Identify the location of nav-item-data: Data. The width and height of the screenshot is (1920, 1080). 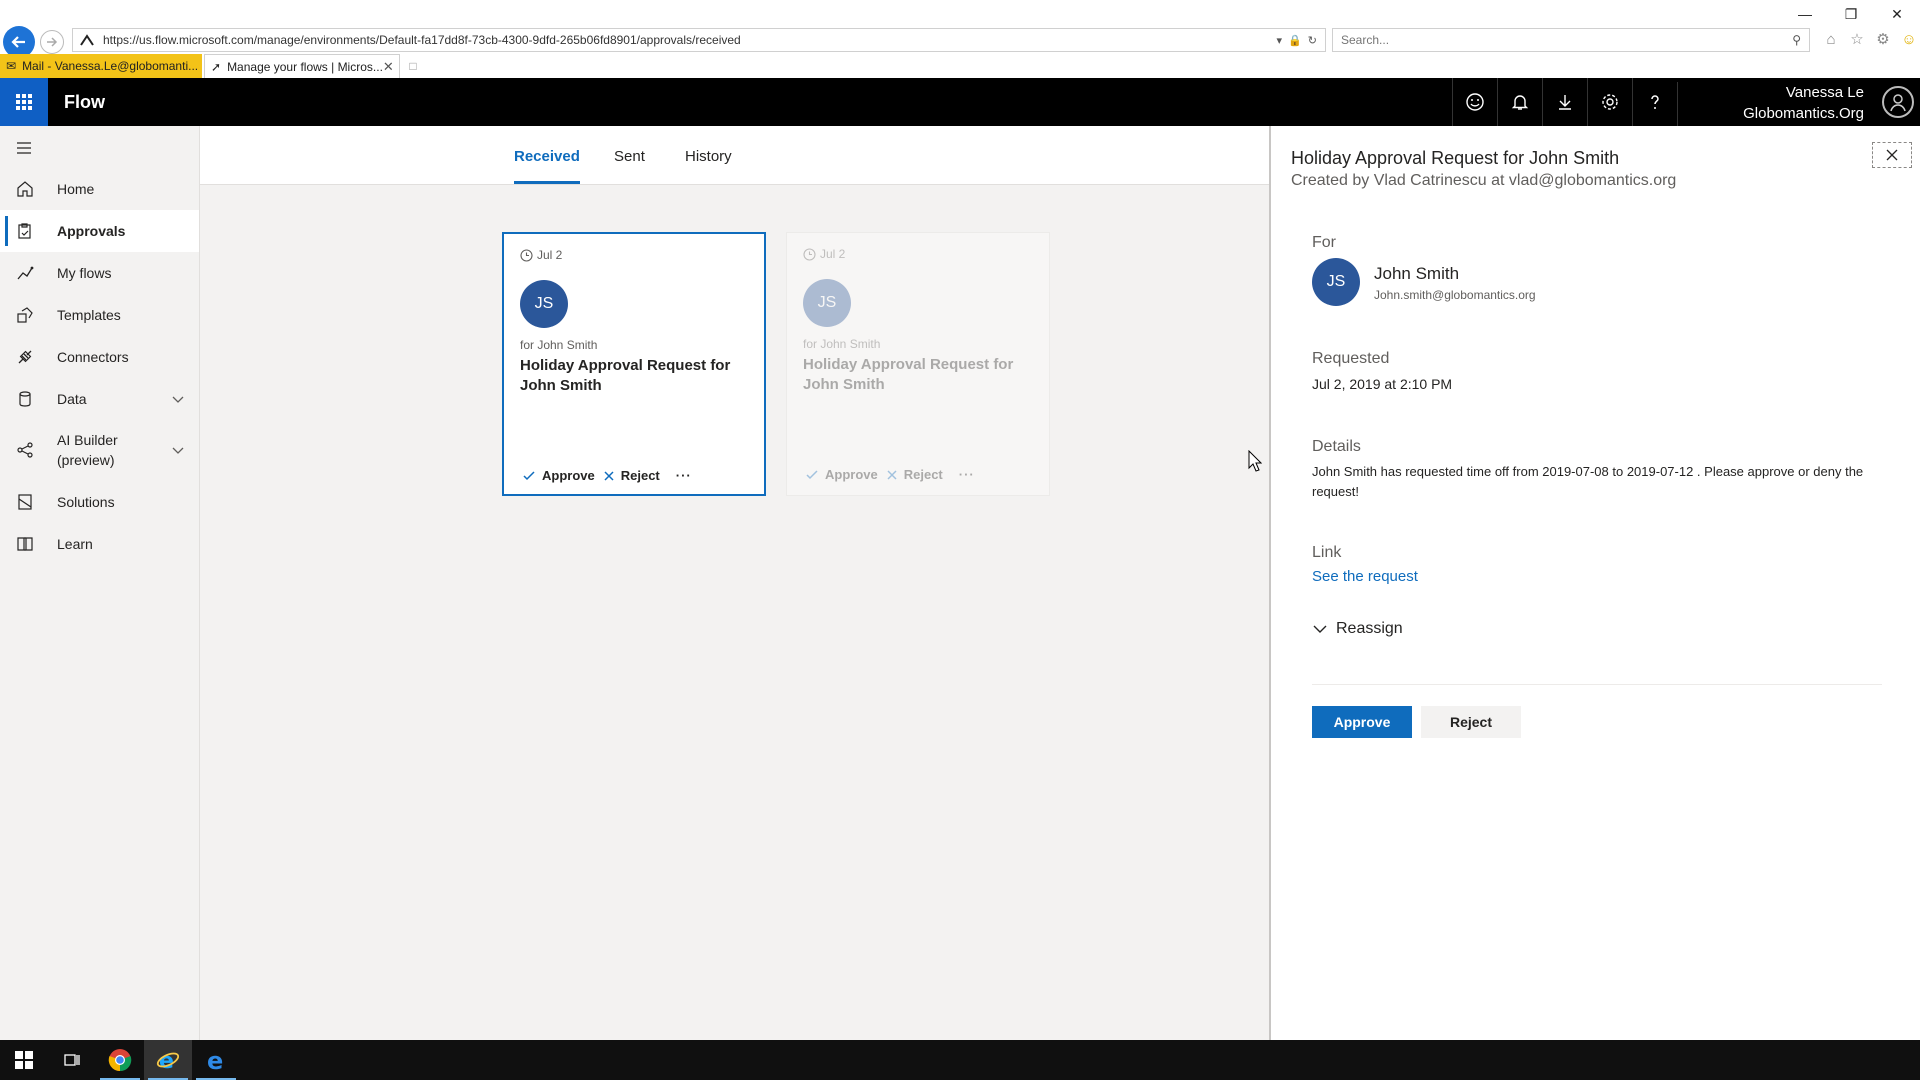
(99, 399).